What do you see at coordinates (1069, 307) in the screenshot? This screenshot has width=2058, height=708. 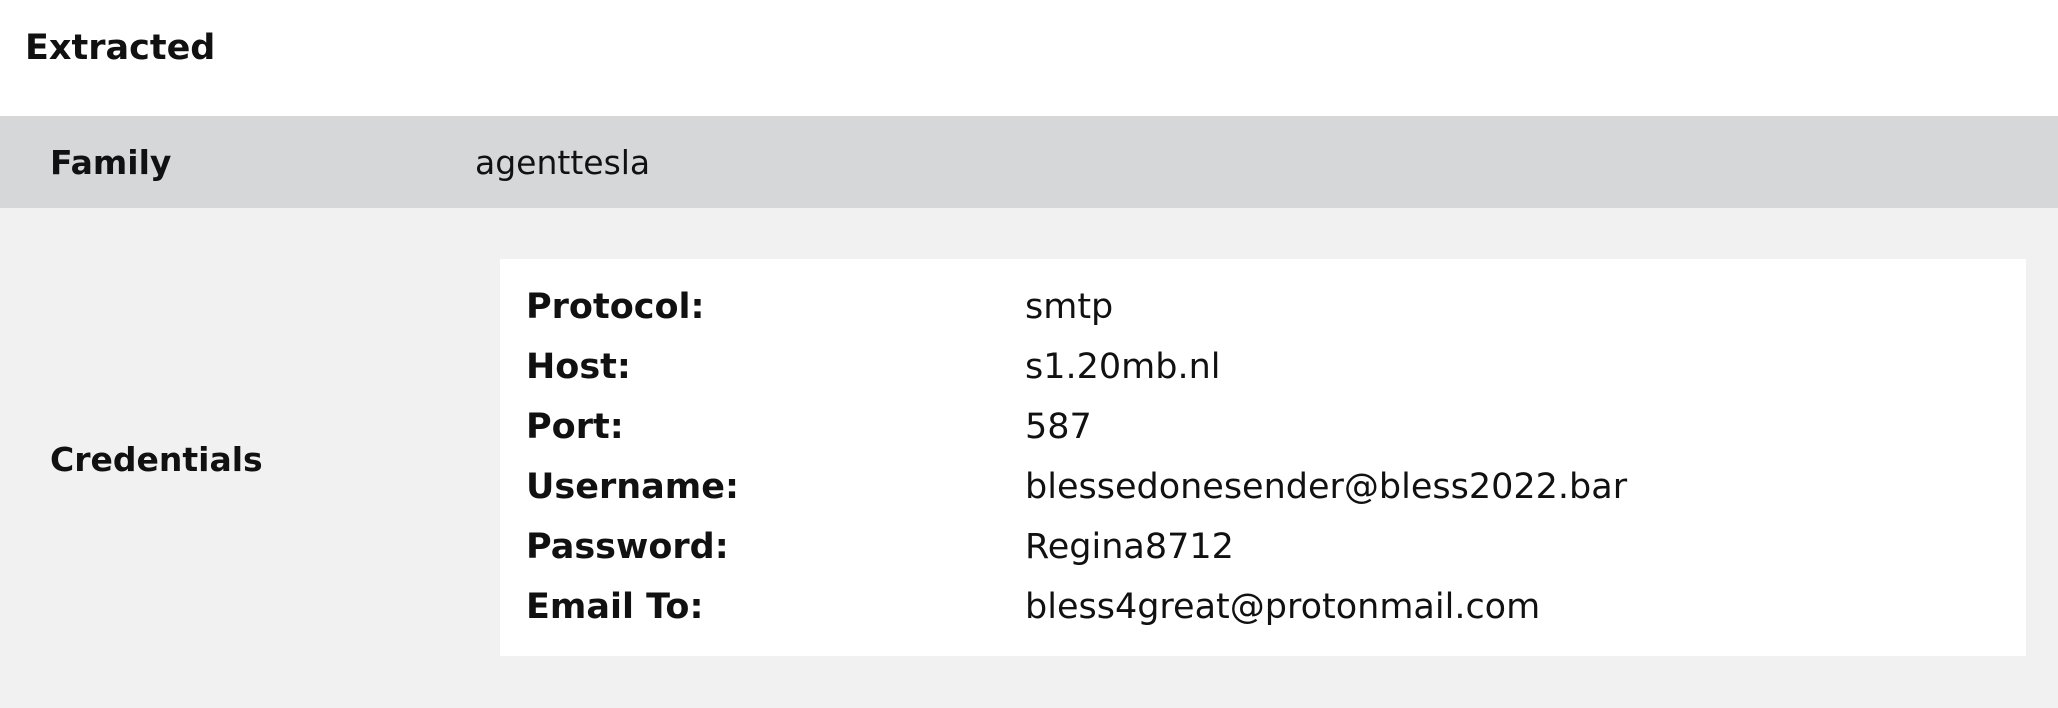 I see `credential-value: smtp` at bounding box center [1069, 307].